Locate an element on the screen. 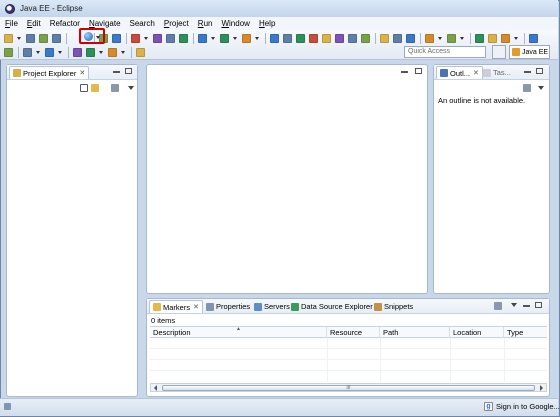 This screenshot has height=417, width=560. column-header-location: Location is located at coordinates (477, 332).